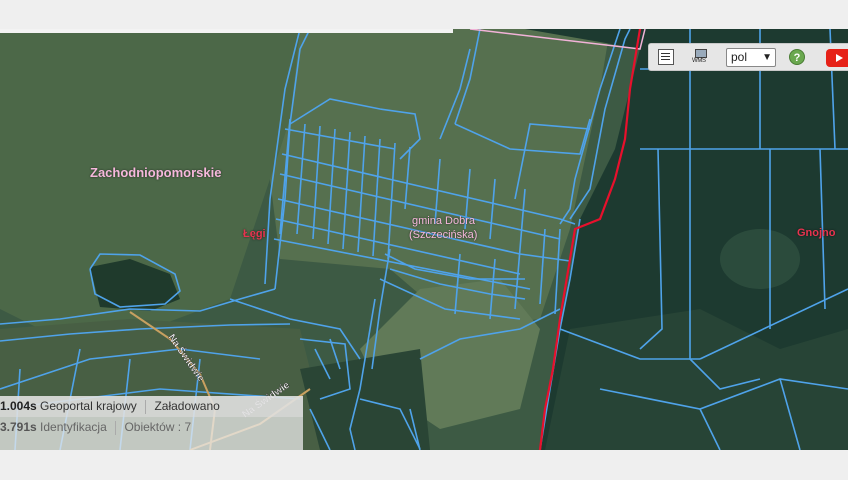 The height and width of the screenshot is (480, 848). What do you see at coordinates (151, 406) in the screenshot?
I see `status-row-load: 1.004s Geoportal krajowy Załadowano` at bounding box center [151, 406].